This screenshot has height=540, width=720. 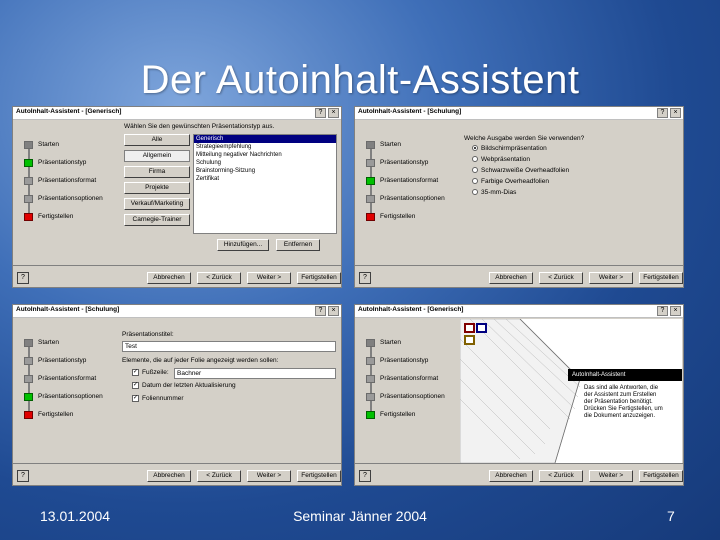 I want to click on list-item: Mitteilung negativer Nachrichten, so click(x=265, y=155).